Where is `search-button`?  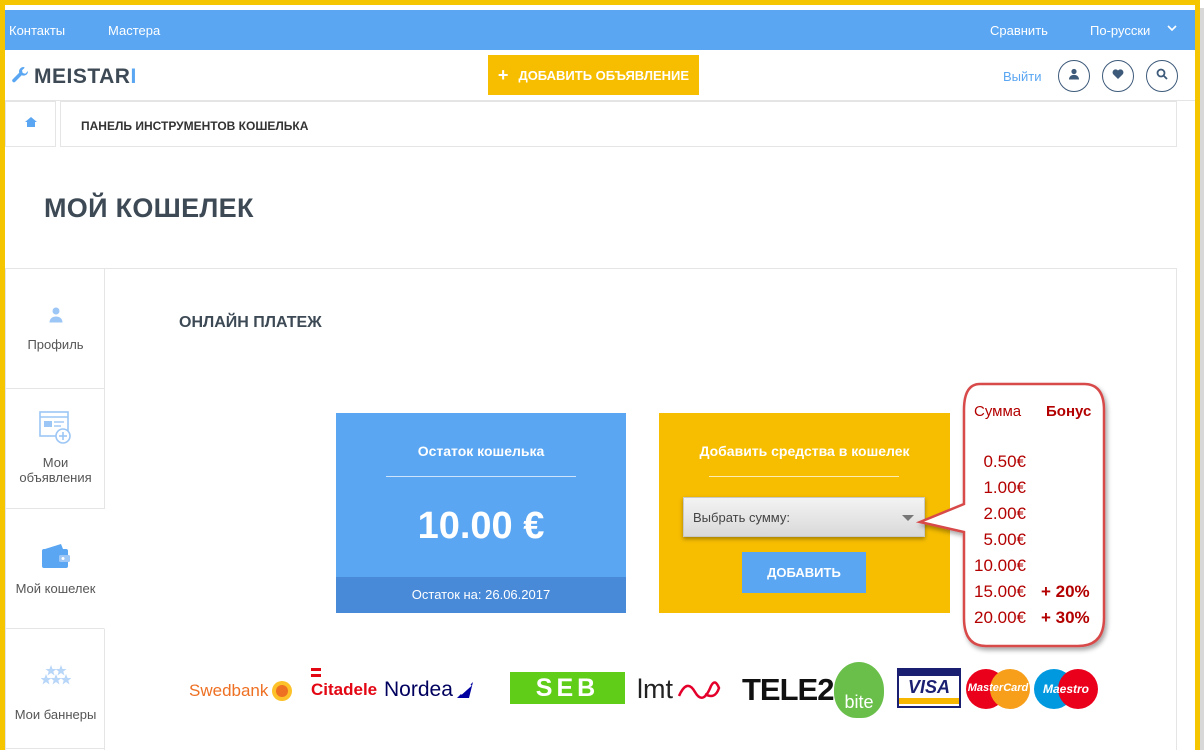
search-button is located at coordinates (1162, 76).